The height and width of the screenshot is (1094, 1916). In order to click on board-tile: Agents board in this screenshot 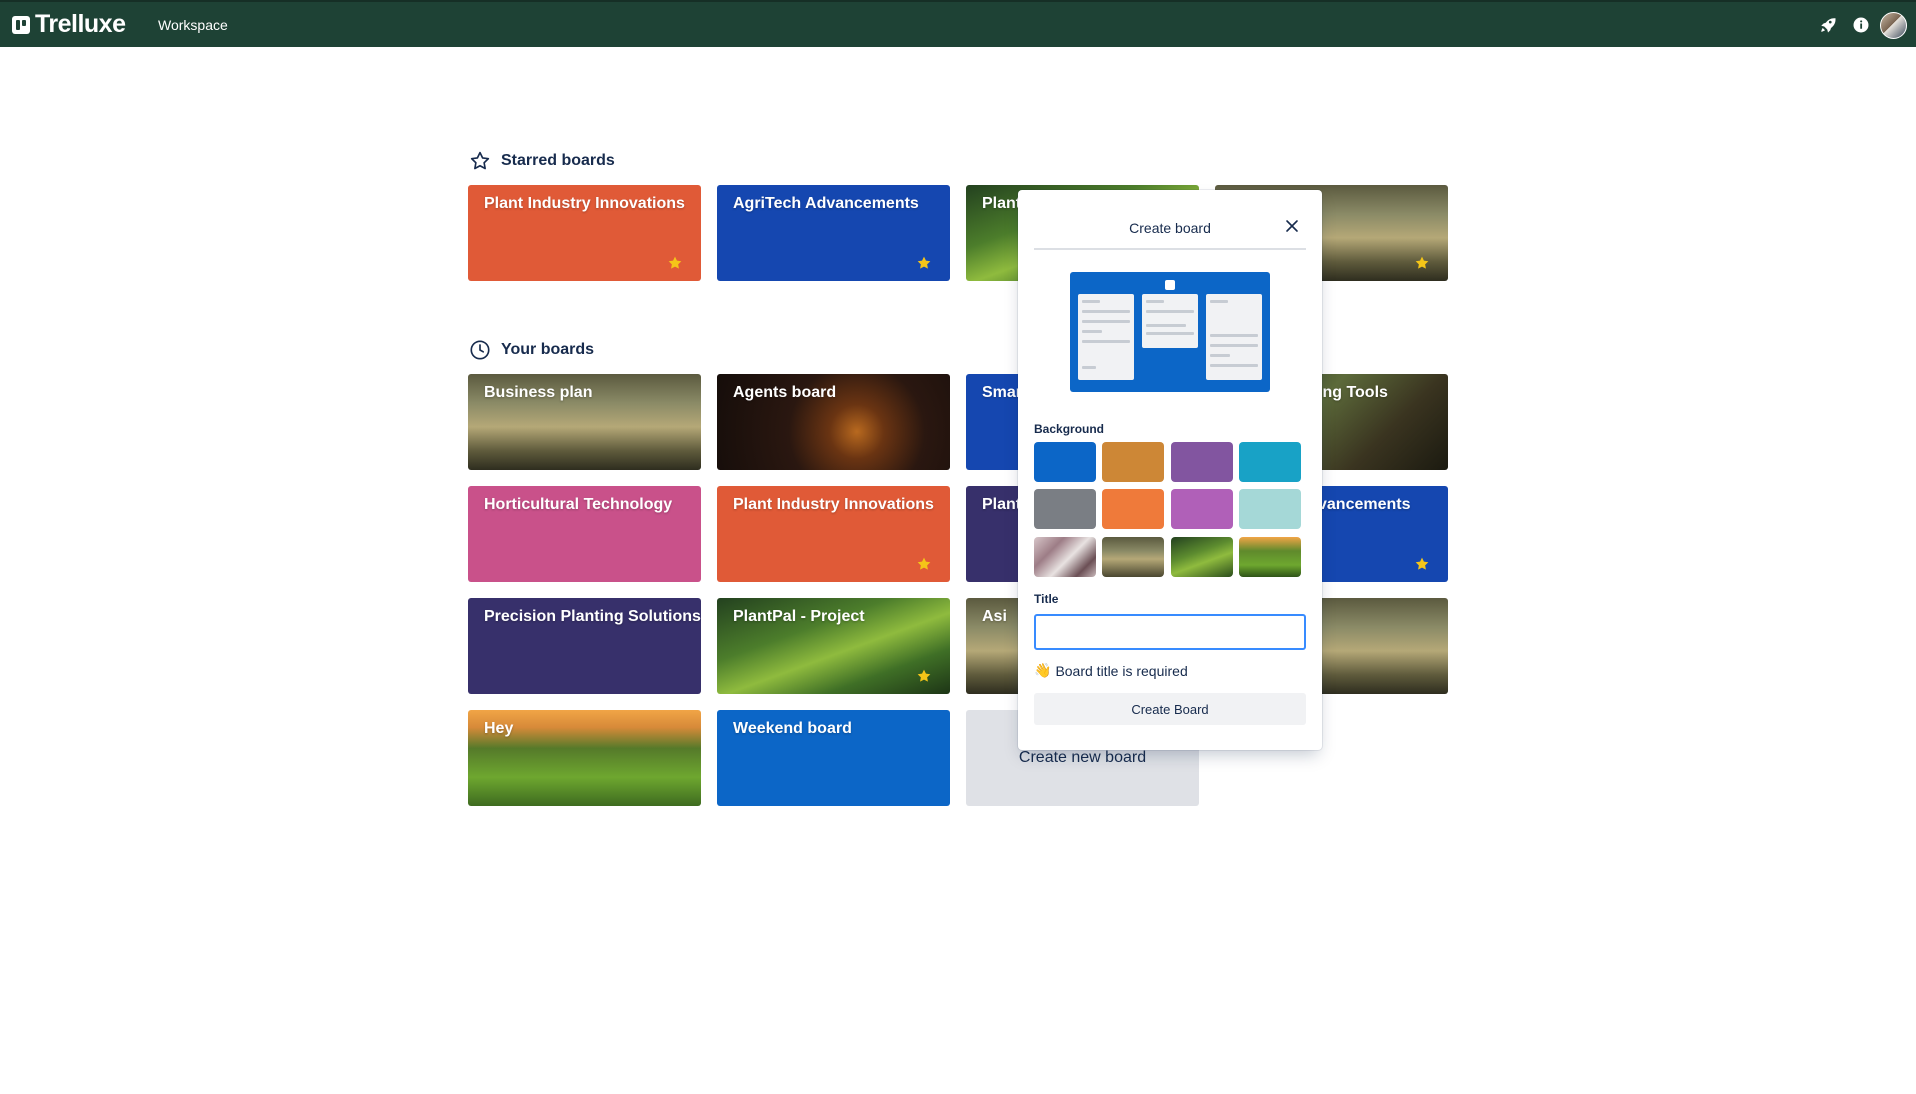, I will do `click(833, 422)`.